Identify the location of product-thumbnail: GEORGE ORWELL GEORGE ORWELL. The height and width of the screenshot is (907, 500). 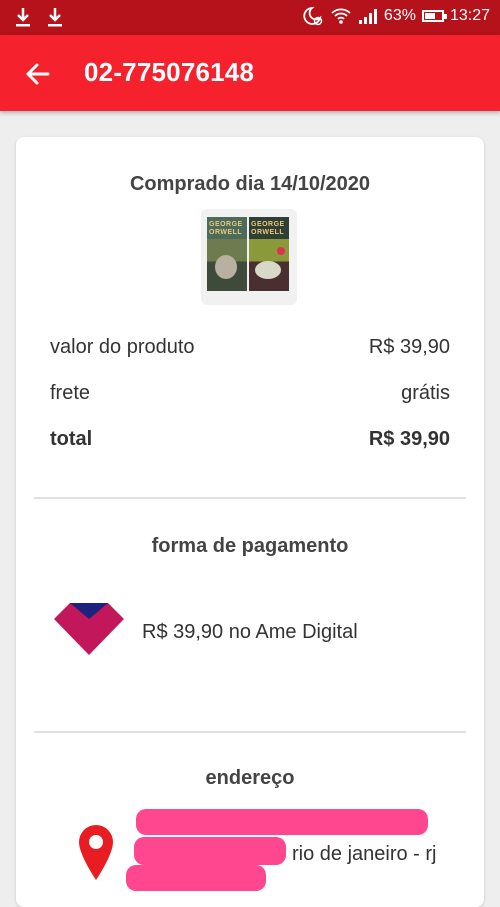
(249, 257).